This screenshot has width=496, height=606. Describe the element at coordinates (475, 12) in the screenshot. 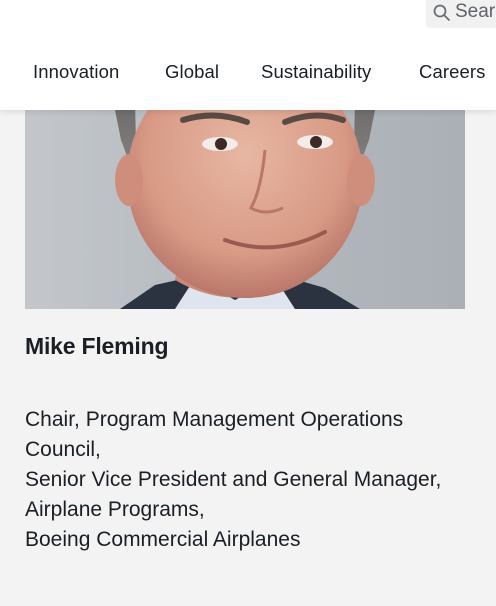

I see `search-input` at that location.